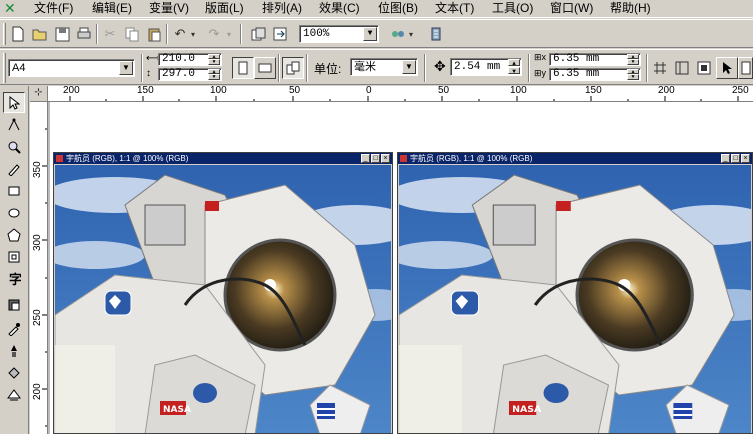  What do you see at coordinates (14, 394) in the screenshot?
I see `interactive-tool-icon` at bounding box center [14, 394].